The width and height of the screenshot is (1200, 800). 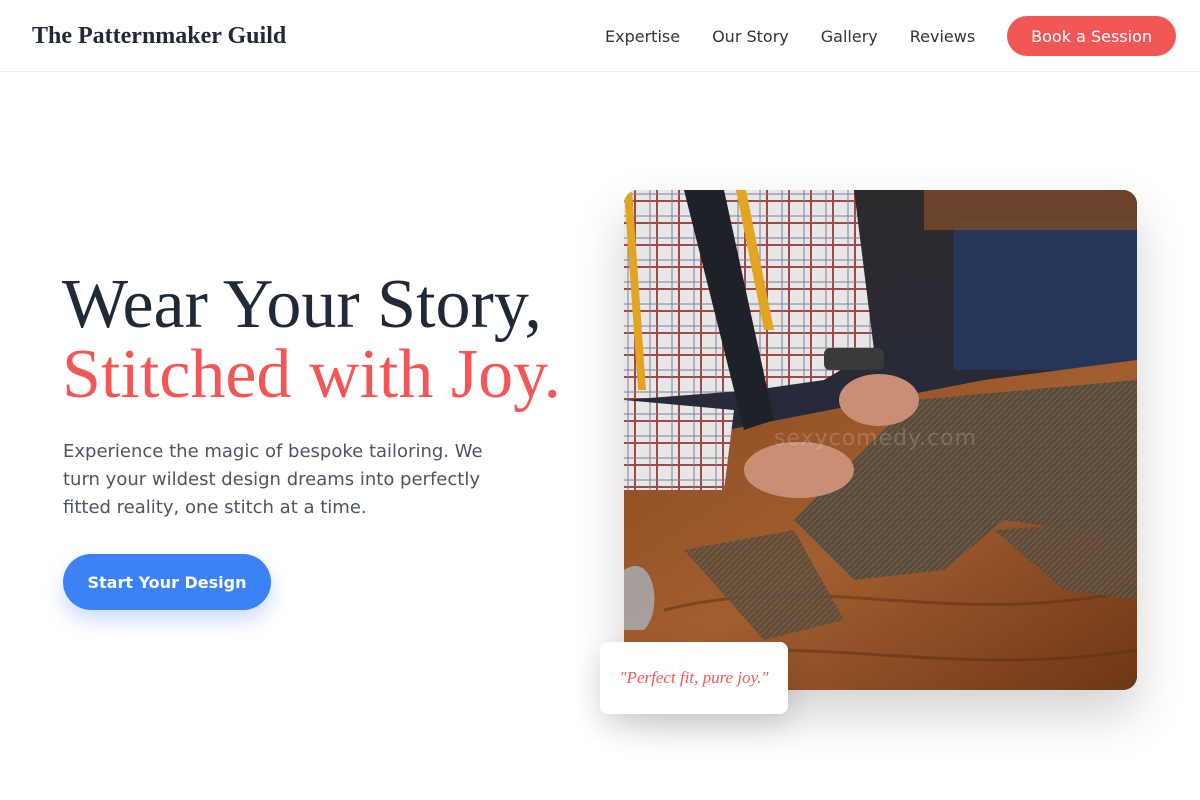 I want to click on hero-title-line-2: Stitched with Joy., so click(x=312, y=374).